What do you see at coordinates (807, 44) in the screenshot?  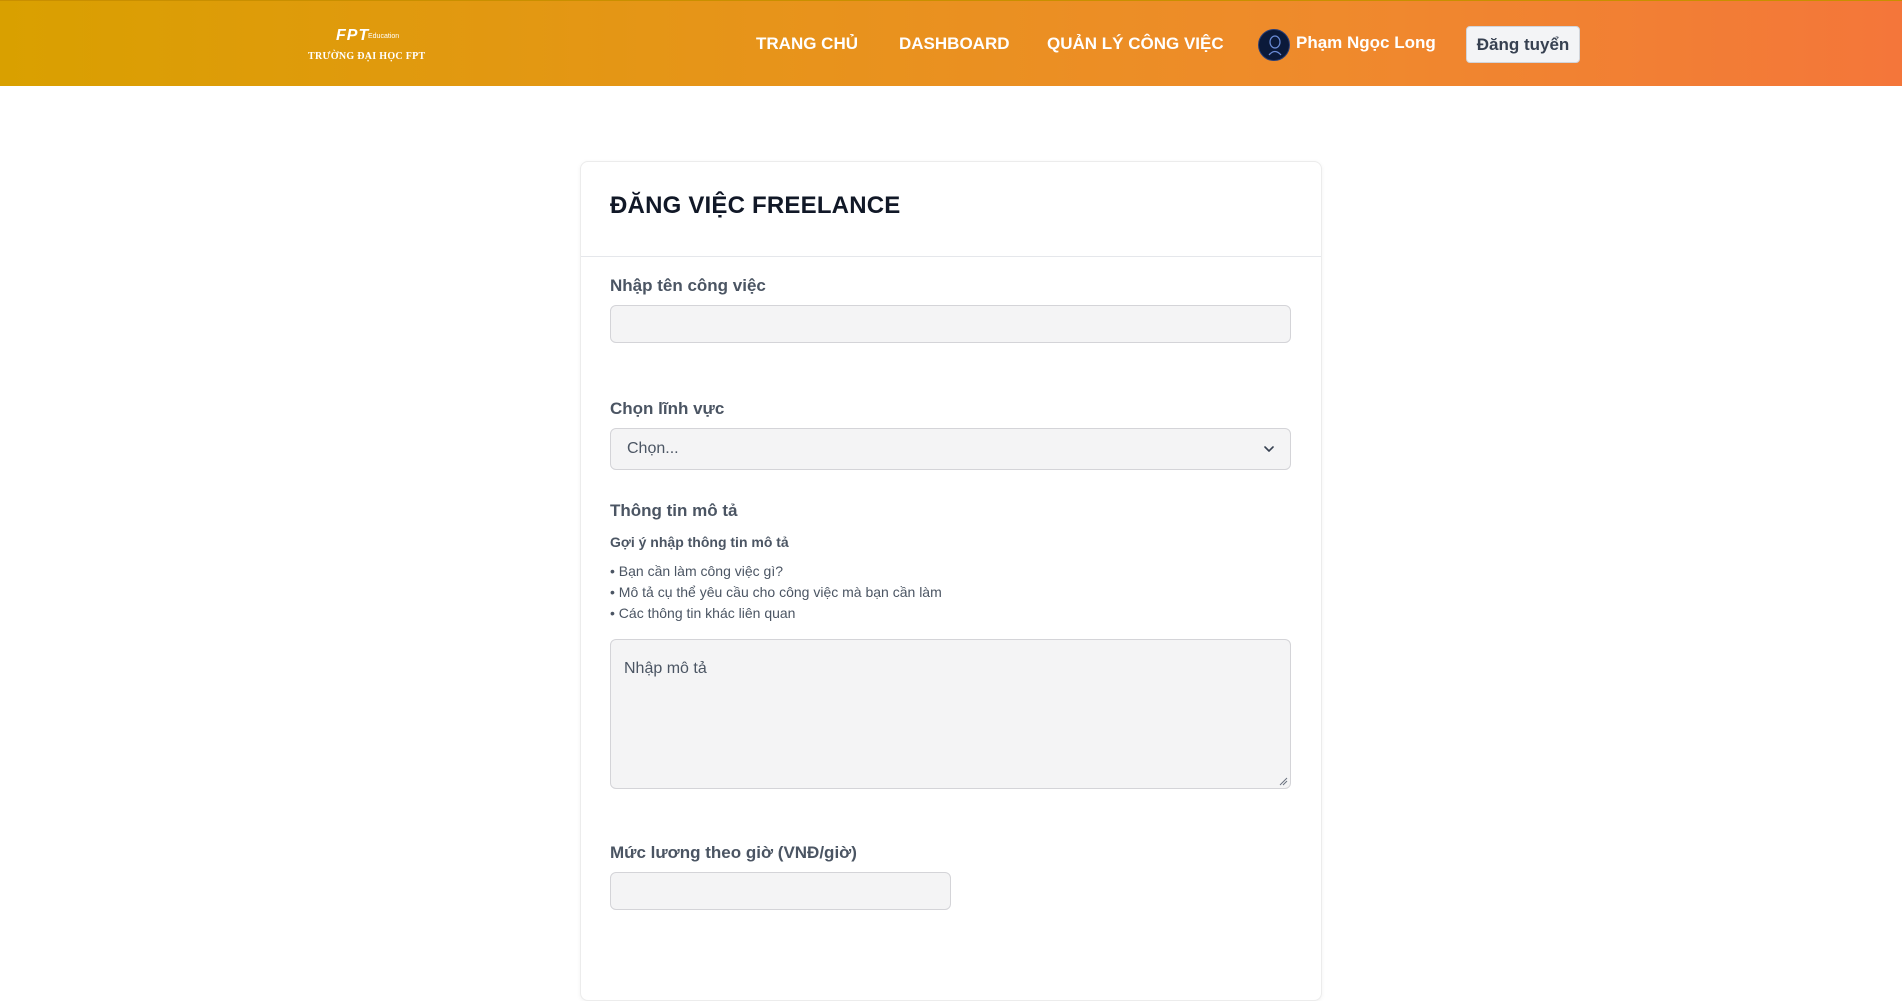 I see `nav-home: TRANG CHỦ` at bounding box center [807, 44].